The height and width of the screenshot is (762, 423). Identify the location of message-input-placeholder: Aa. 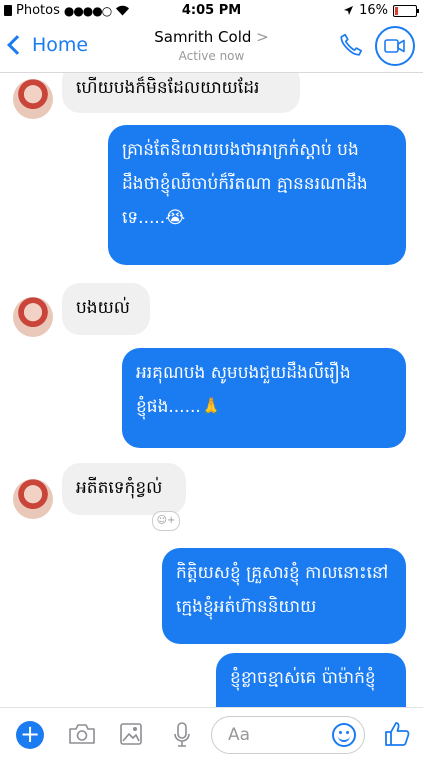
(239, 735).